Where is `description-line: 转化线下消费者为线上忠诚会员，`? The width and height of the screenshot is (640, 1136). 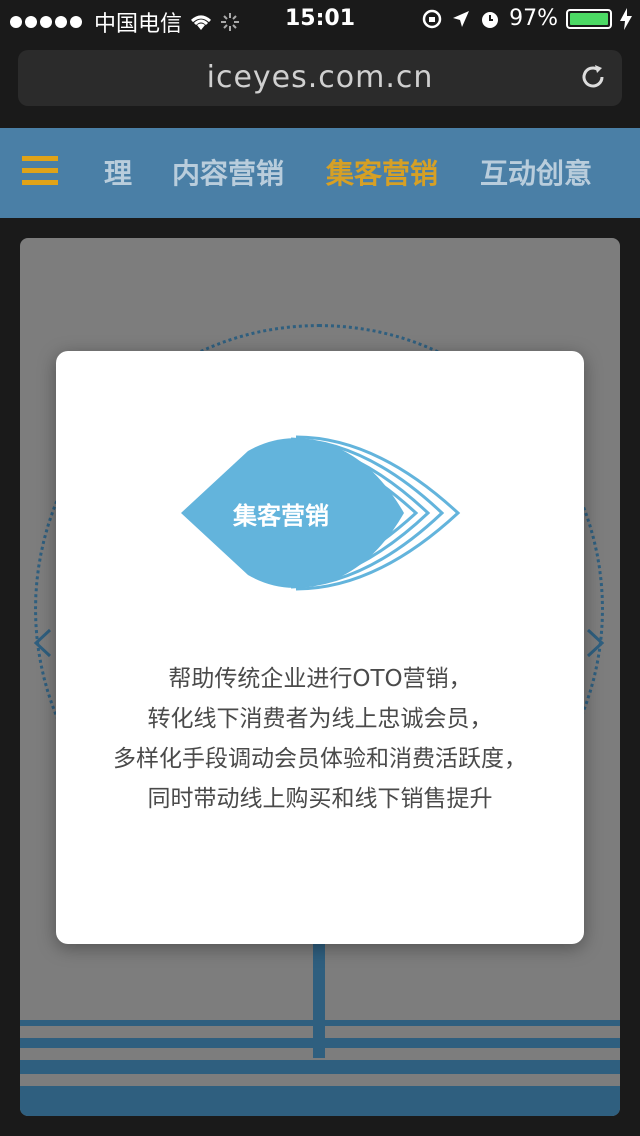
description-line: 转化线下消费者为线上忠诚会员， is located at coordinates (320, 719).